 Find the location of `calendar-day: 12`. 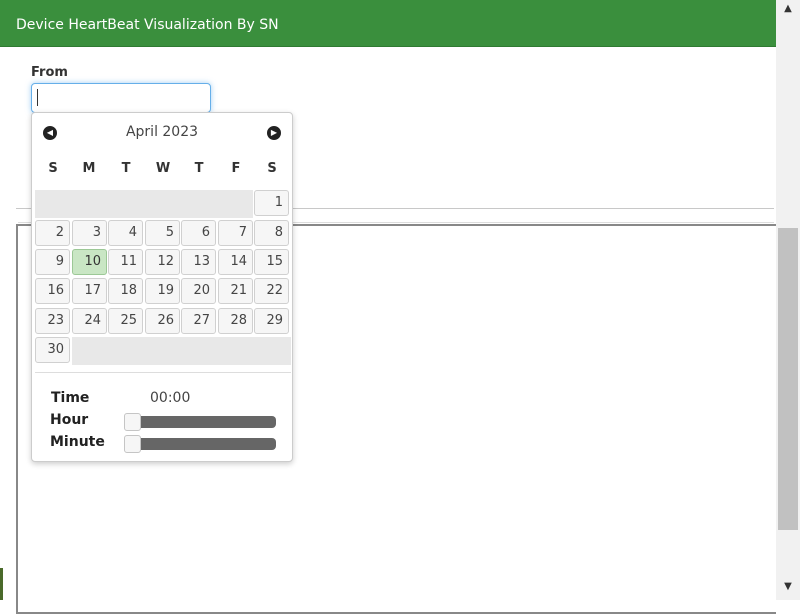

calendar-day: 12 is located at coordinates (162, 262).